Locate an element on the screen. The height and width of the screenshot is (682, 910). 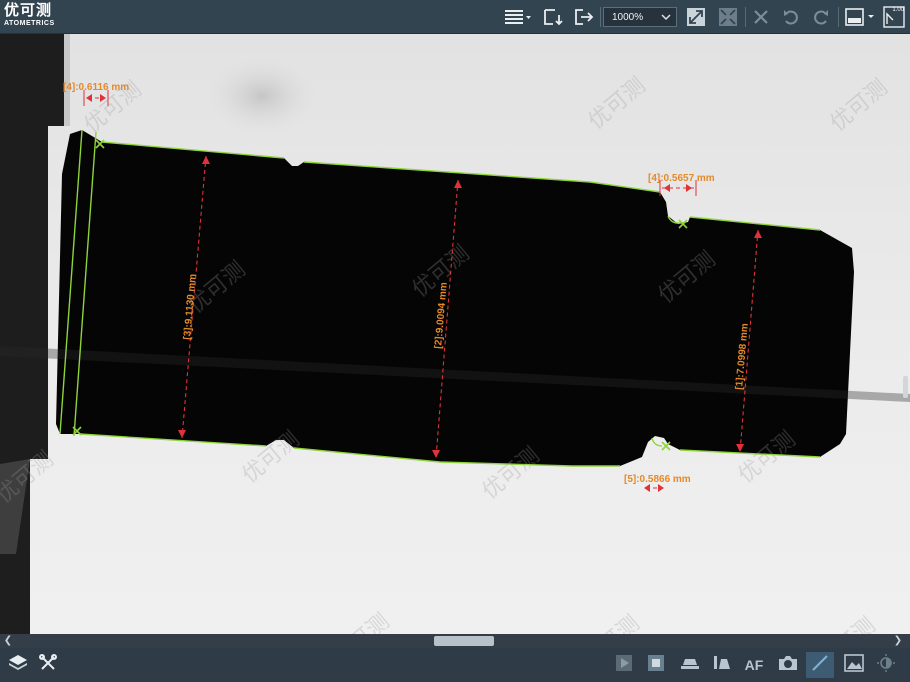
layers-button is located at coordinates (18, 665).